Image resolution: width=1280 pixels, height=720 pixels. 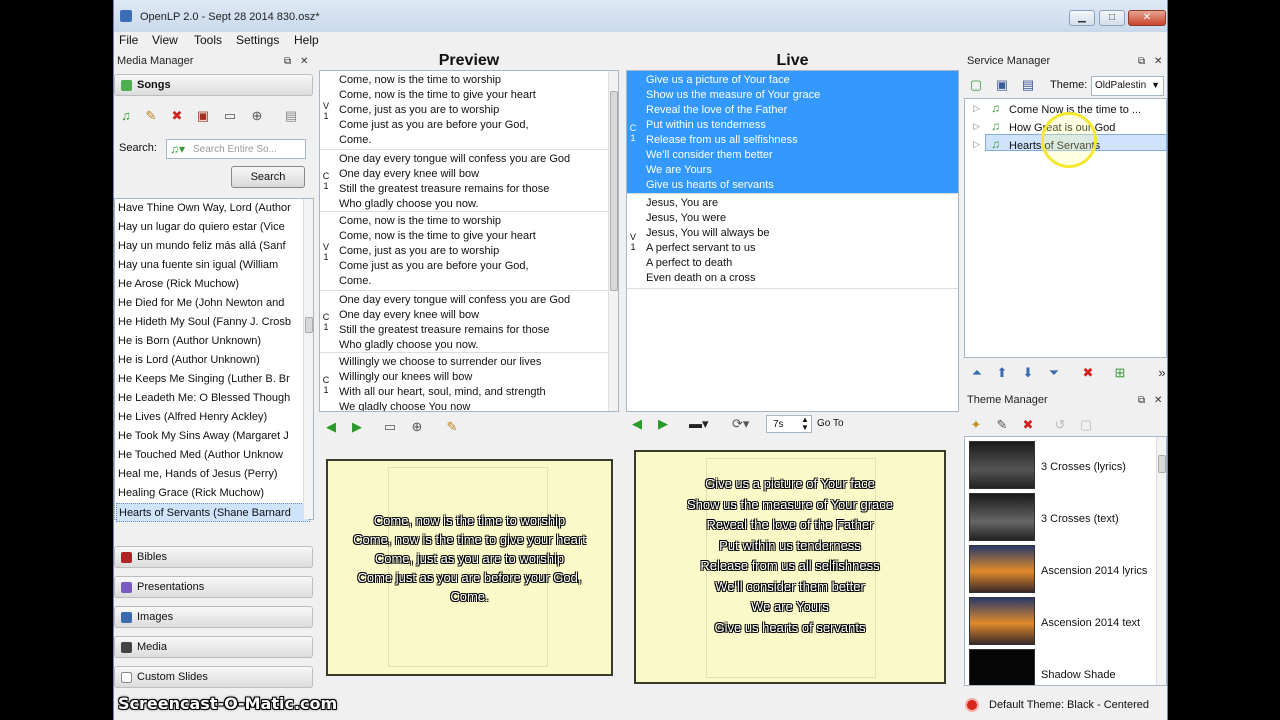 I want to click on song-list-item: Heal me, Hands of Jesus (Perry), so click(x=208, y=474).